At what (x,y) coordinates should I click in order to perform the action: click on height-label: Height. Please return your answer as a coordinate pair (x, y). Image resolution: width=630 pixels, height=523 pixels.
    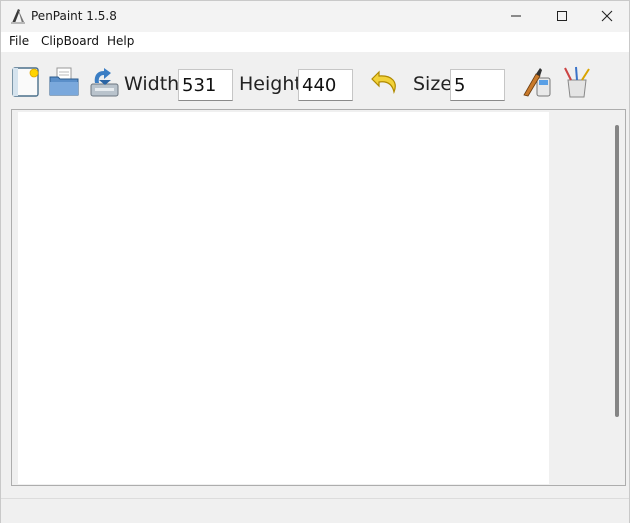
    Looking at the image, I should click on (270, 84).